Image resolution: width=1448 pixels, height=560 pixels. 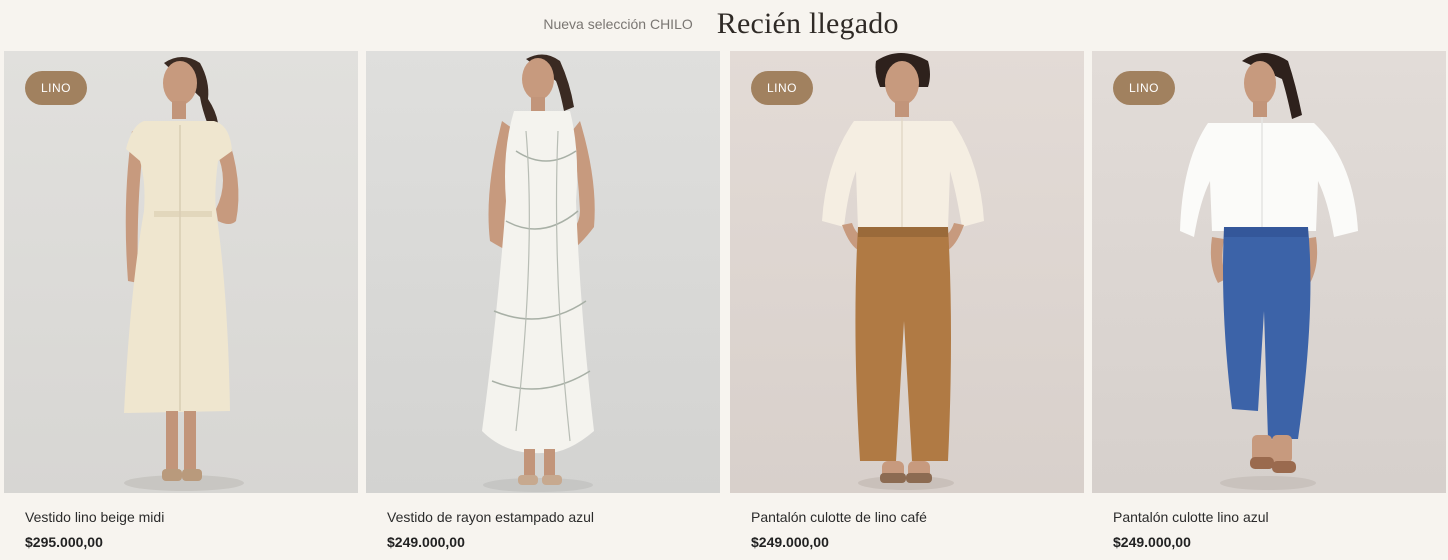 I want to click on section-header: Nueva selección CHILO Recién llegado, so click(x=724, y=24).